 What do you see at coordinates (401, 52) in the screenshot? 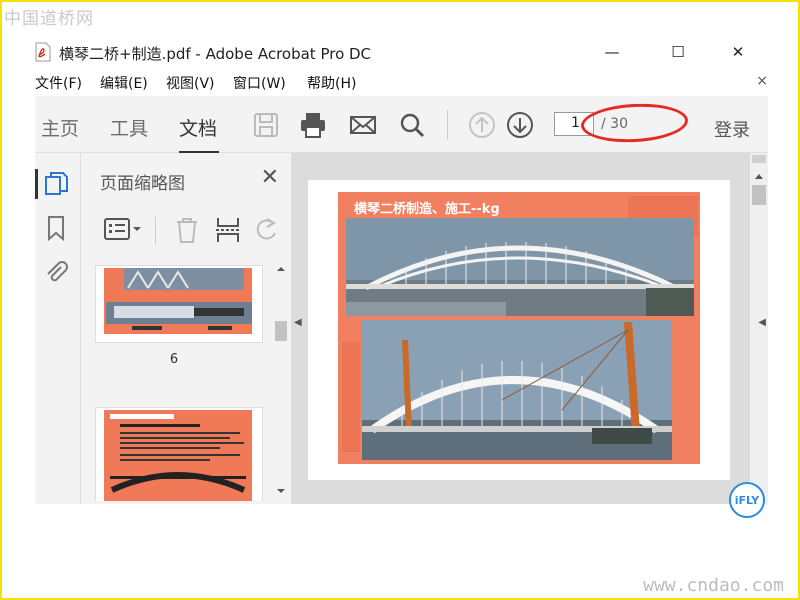
I see `title-bar: 横琴二桥+制造.pdf - Adobe Acrobat Pro DC — ☐ ✕` at bounding box center [401, 52].